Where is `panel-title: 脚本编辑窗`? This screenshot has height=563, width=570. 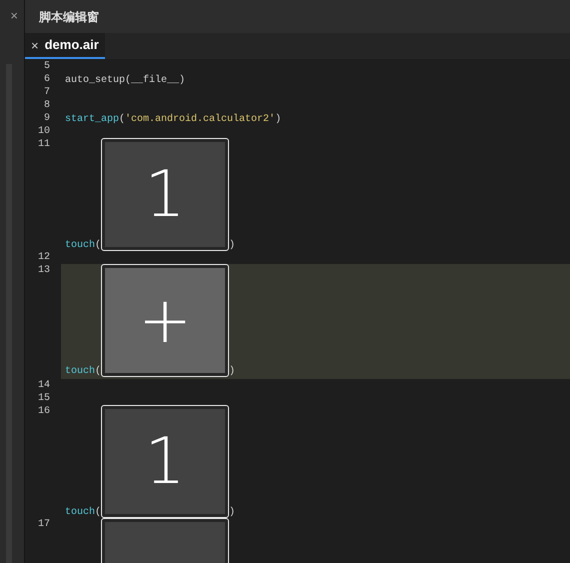
panel-title: 脚本编辑窗 is located at coordinates (69, 17).